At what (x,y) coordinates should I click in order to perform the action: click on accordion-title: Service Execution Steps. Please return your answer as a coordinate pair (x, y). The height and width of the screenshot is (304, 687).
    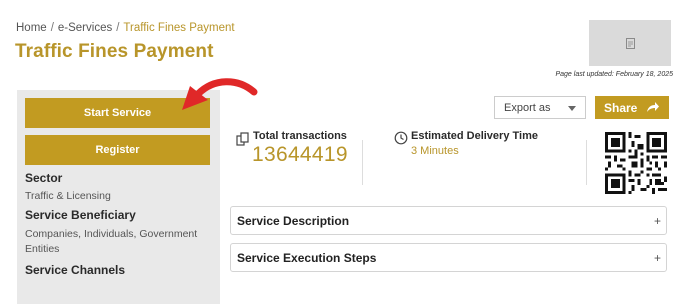
    Looking at the image, I should click on (307, 257).